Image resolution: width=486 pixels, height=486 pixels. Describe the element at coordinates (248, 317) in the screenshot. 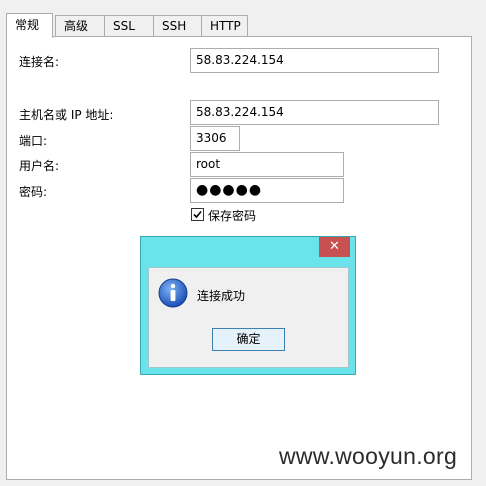

I see `dialog-body: 连接成功 确定` at that location.